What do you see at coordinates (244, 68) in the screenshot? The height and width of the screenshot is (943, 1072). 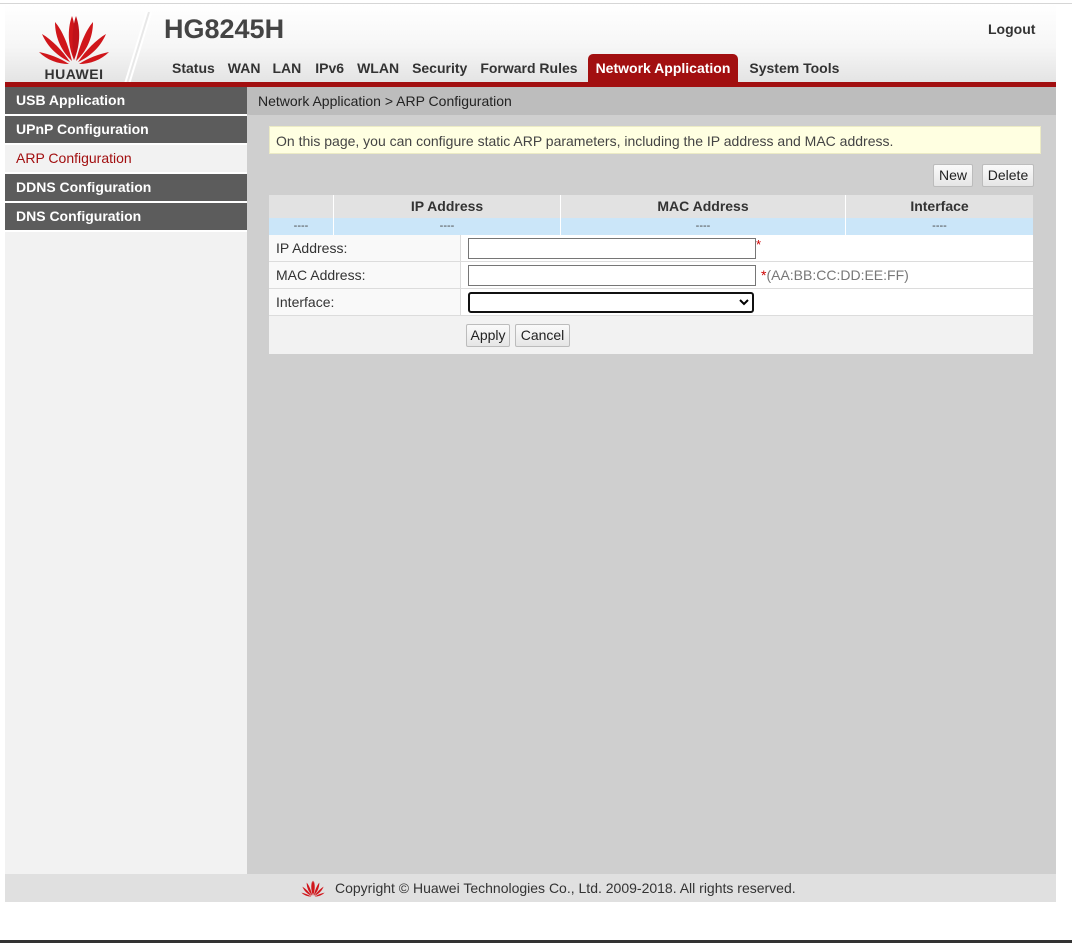 I see `nav-wan: WAN` at bounding box center [244, 68].